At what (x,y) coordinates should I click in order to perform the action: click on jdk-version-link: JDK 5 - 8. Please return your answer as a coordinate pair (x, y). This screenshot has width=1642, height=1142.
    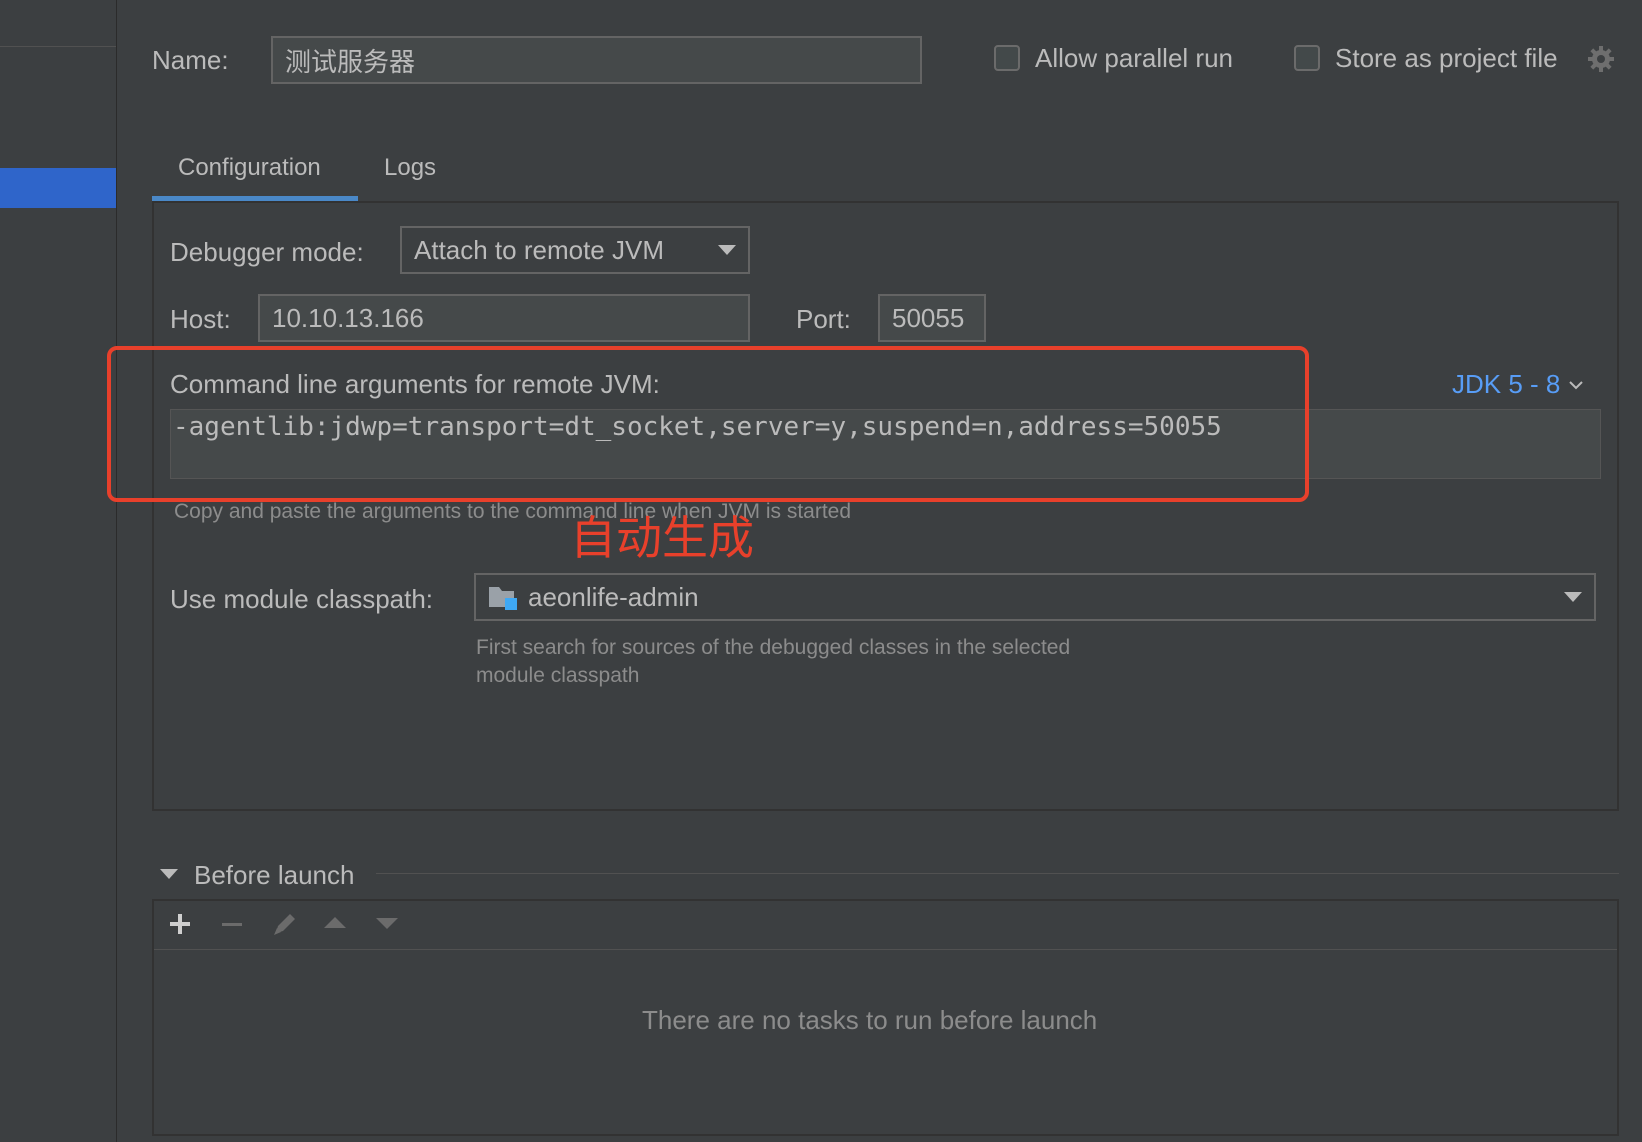
    Looking at the image, I should click on (1518, 384).